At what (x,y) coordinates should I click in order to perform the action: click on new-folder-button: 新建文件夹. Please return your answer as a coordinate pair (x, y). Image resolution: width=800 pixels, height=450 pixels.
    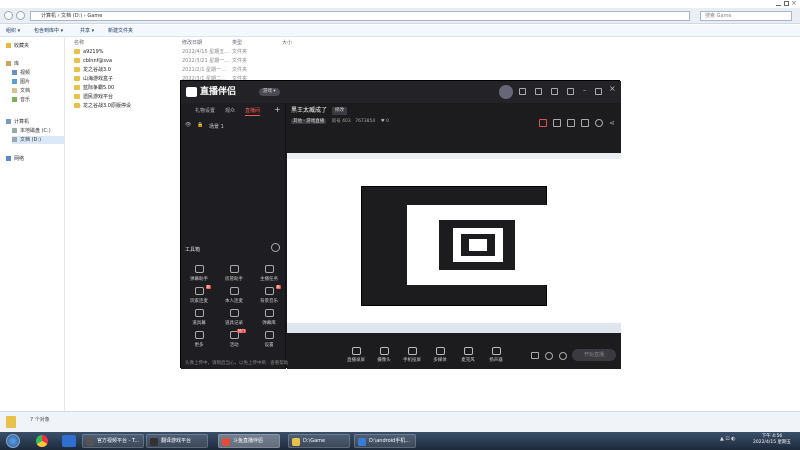
    Looking at the image, I should click on (120, 31).